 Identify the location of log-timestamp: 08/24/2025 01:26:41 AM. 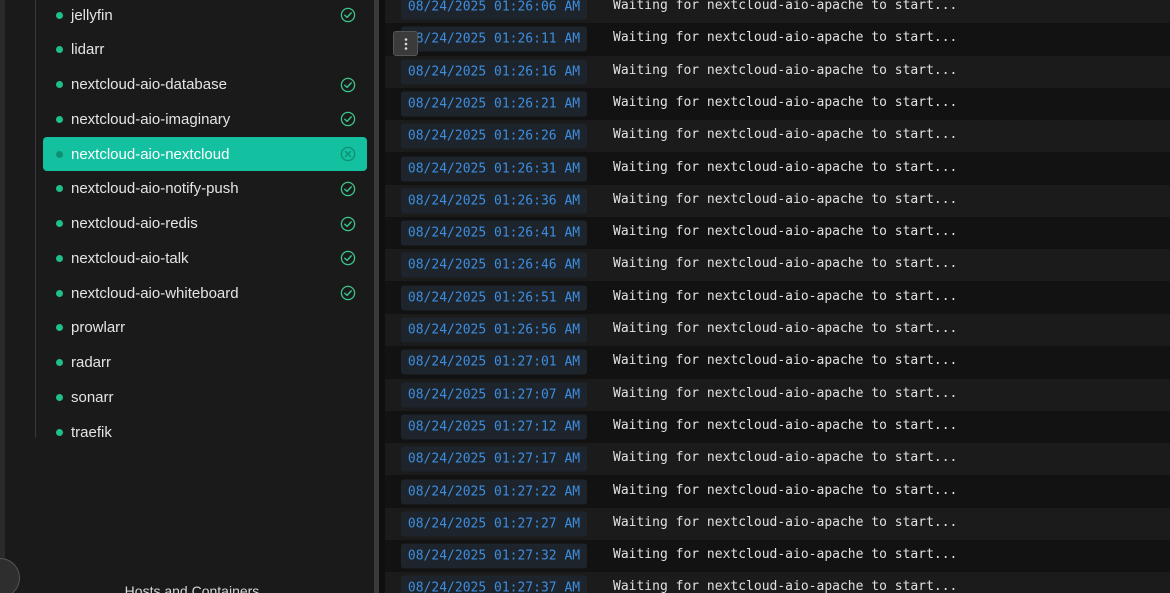
(494, 233).